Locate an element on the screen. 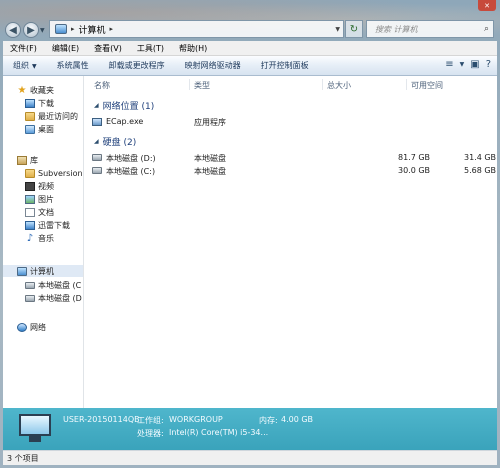 The height and width of the screenshot is (468, 500). item-total-size: 81.7 GB is located at coordinates (414, 157).